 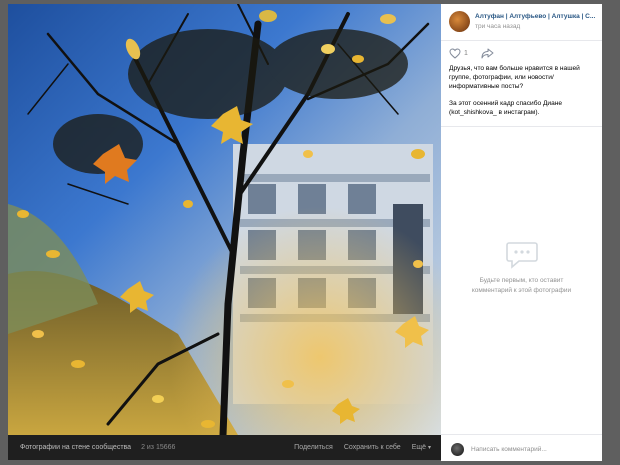 What do you see at coordinates (75, 447) in the screenshot?
I see `album-link: Фотографии на стене сообщества` at bounding box center [75, 447].